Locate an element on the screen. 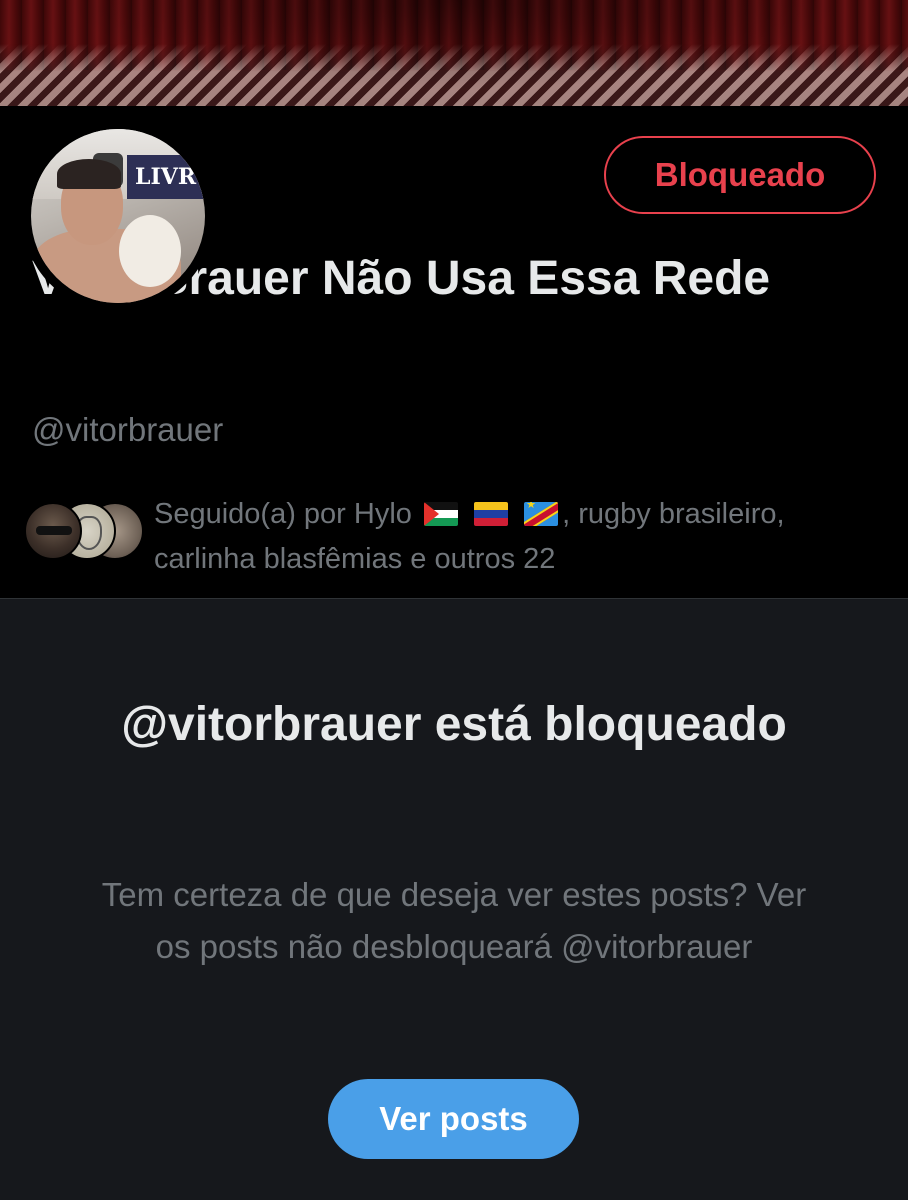 Image resolution: width=908 pixels, height=1200 pixels. blocked-title: @vitorbrauer está bloqueado is located at coordinates (454, 724).